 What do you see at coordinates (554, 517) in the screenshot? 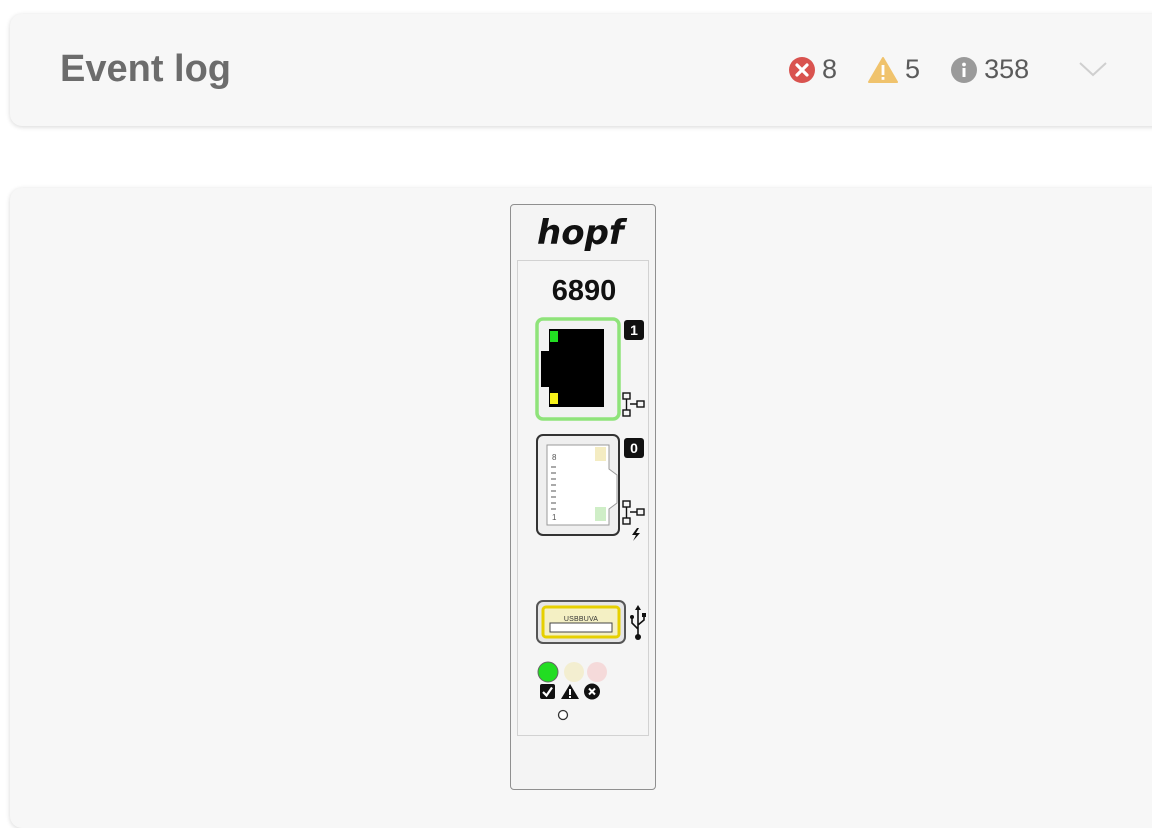
I see `pin-1-label: 1` at bounding box center [554, 517].